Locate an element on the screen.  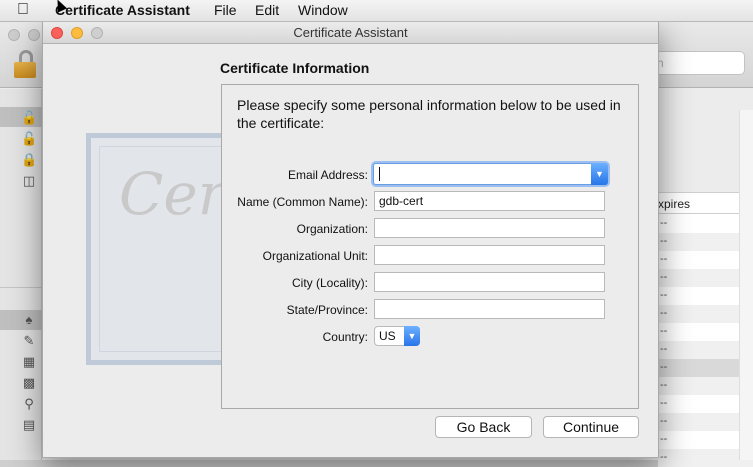
file-menu: File is located at coordinates (225, 10).